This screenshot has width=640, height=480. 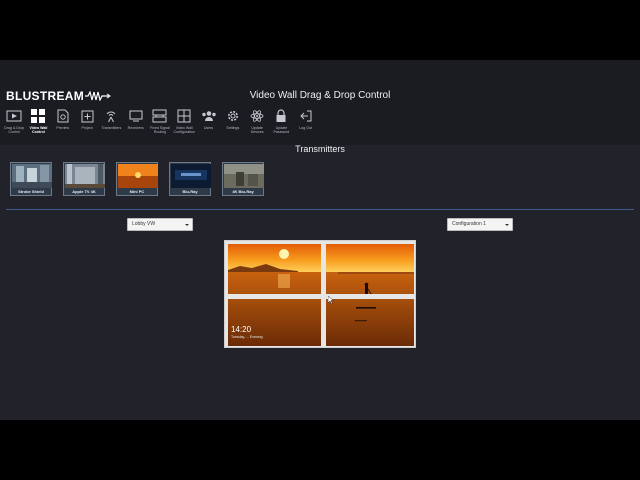 I want to click on mouse-cursor-icon, so click(x=331, y=300).